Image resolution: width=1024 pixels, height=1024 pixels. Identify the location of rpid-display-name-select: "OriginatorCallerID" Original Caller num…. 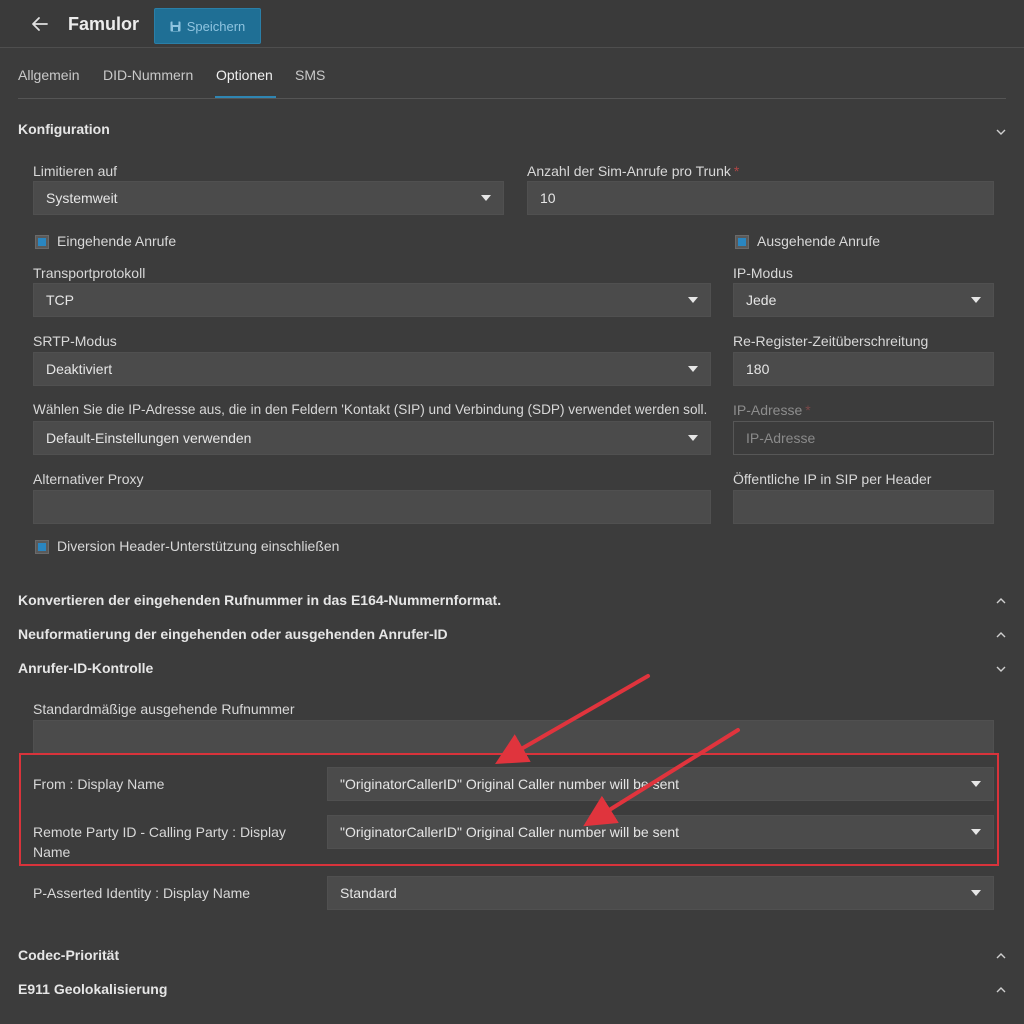
(660, 832).